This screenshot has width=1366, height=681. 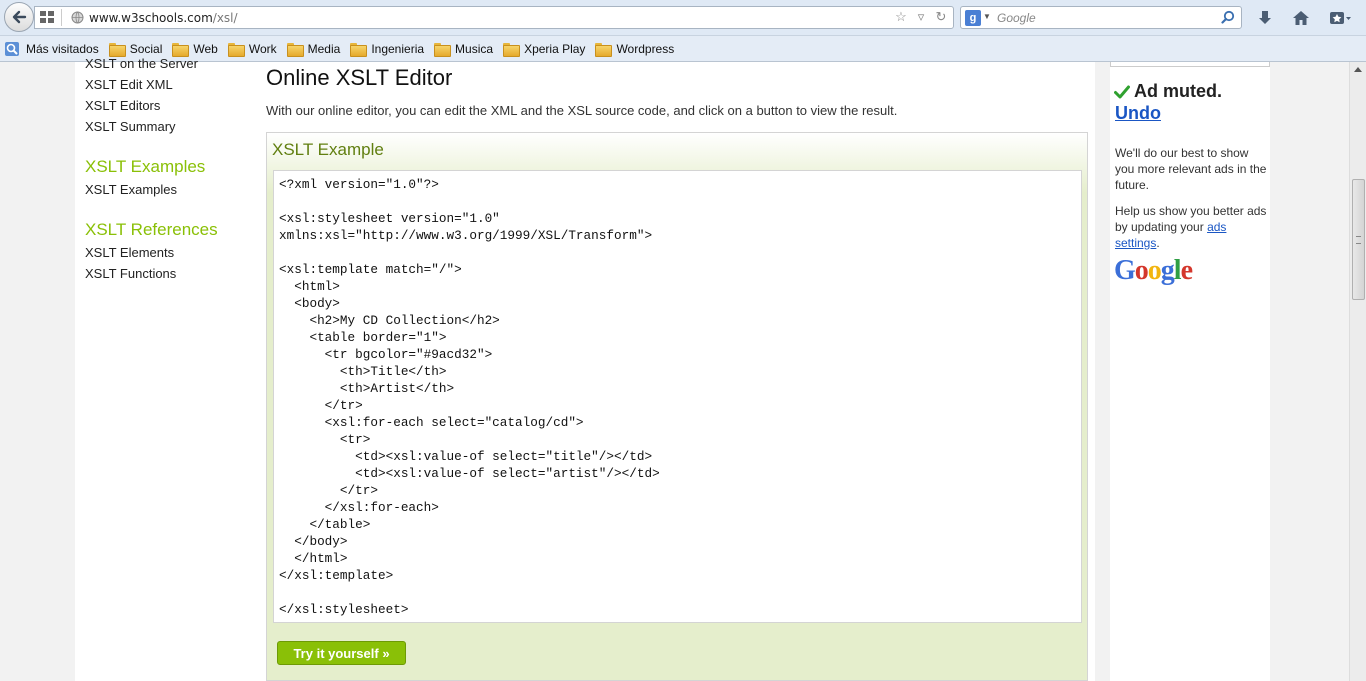 I want to click on ad-top-border, so click(x=1190, y=64).